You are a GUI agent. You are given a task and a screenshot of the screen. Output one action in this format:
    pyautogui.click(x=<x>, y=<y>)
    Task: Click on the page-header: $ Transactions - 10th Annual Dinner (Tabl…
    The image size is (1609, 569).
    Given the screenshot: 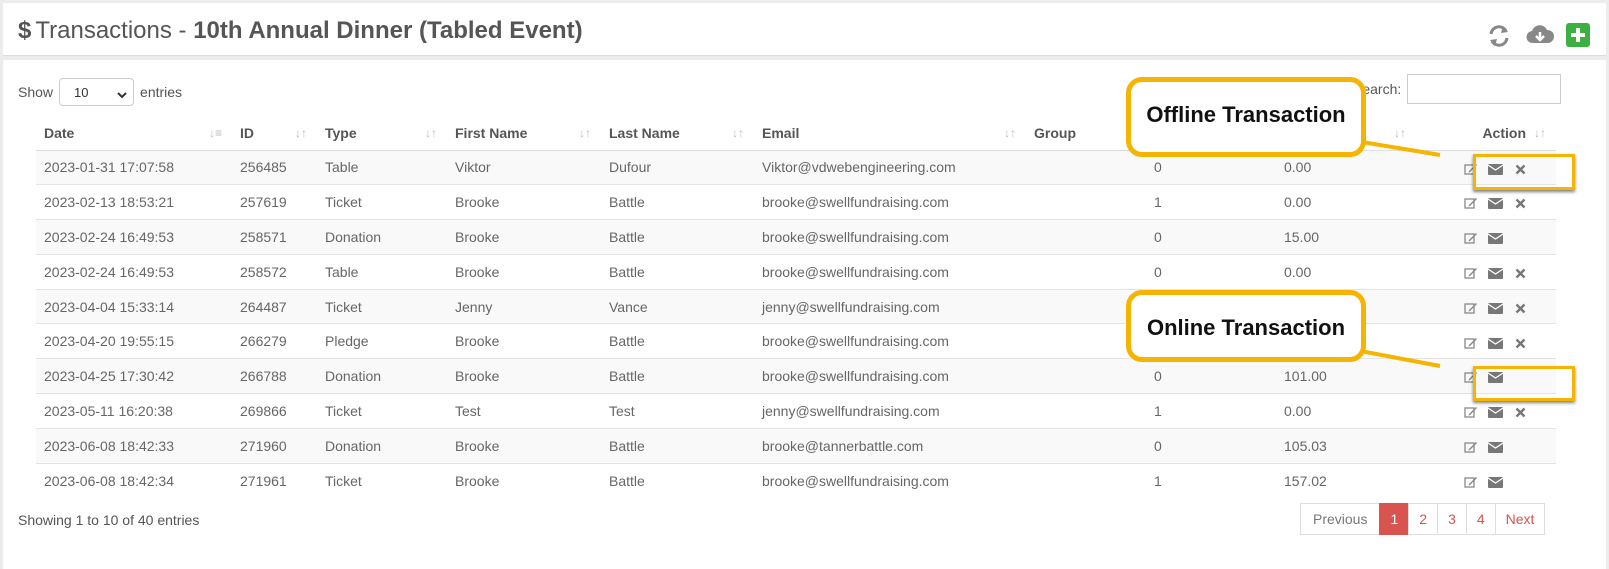 What is the action you would take?
    pyautogui.click(x=804, y=29)
    